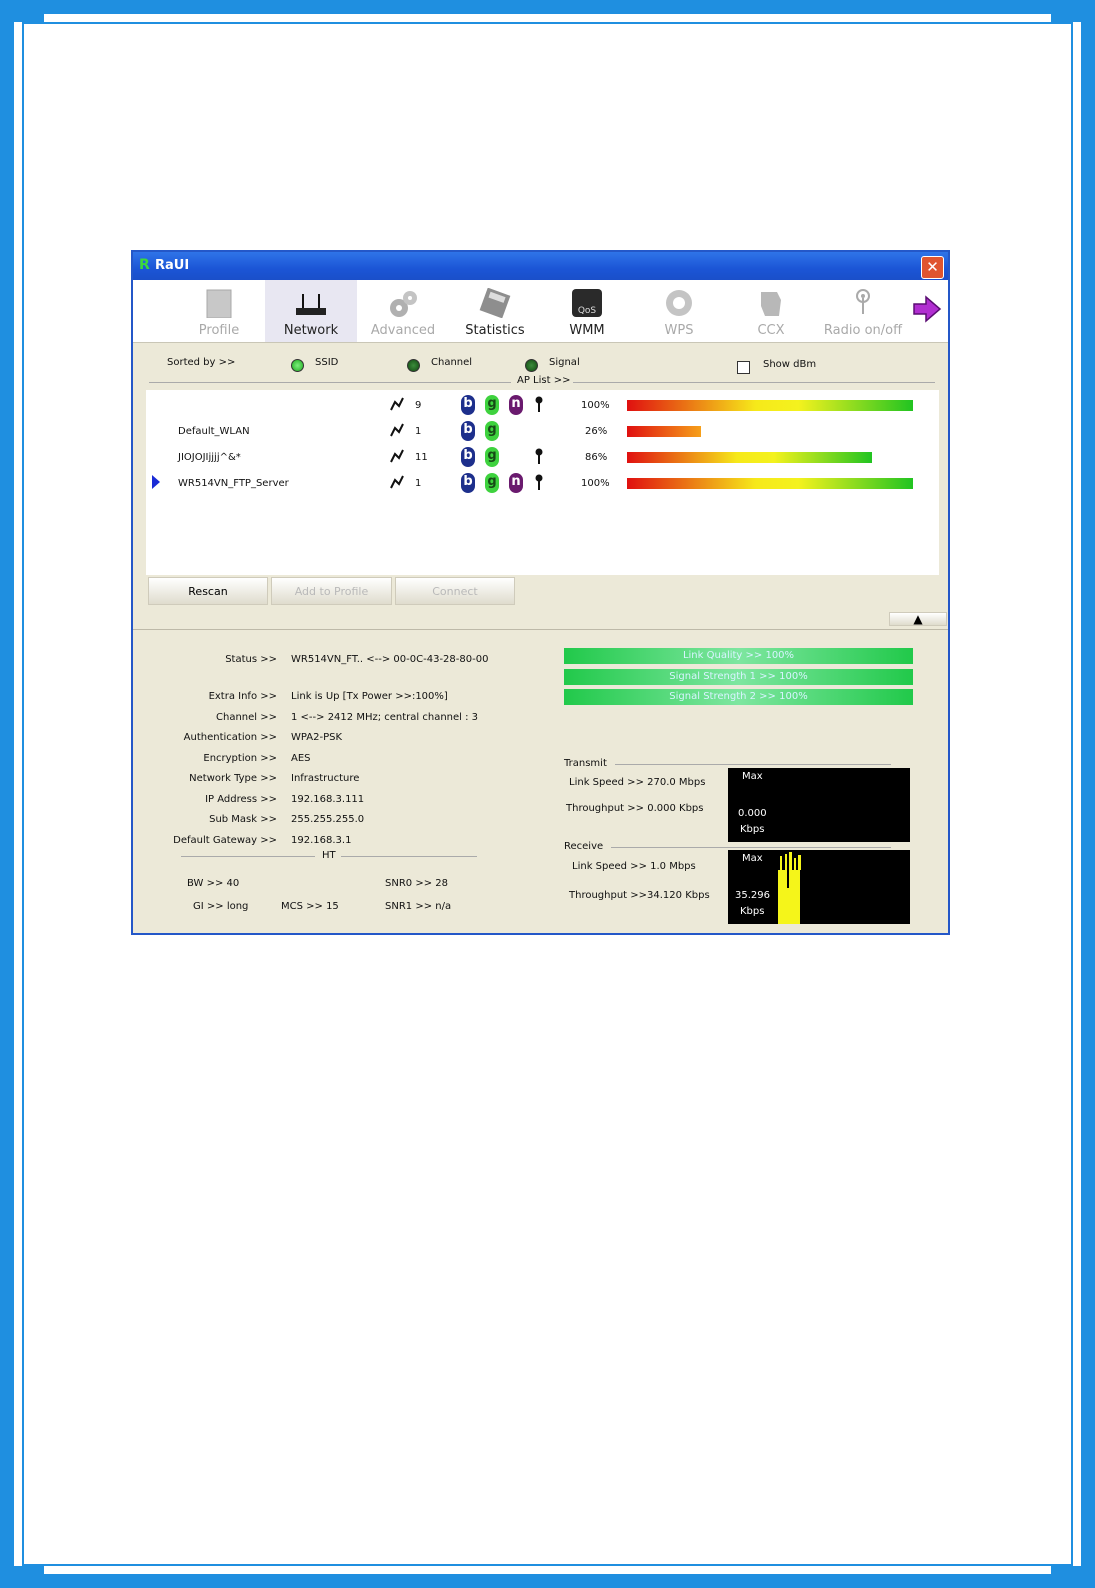 This screenshot has width=1095, height=1588. I want to click on qos-icon: QoS, so click(587, 303).